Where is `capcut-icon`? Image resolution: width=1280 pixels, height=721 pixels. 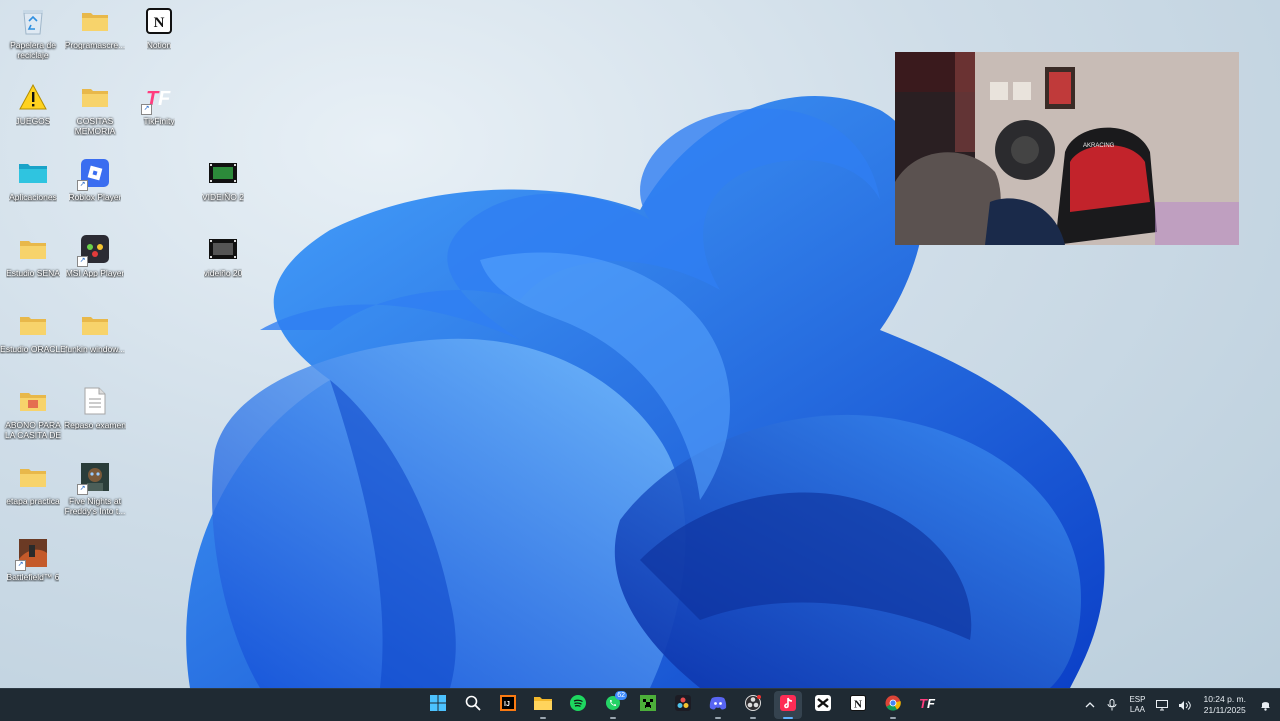 capcut-icon is located at coordinates (823, 705).